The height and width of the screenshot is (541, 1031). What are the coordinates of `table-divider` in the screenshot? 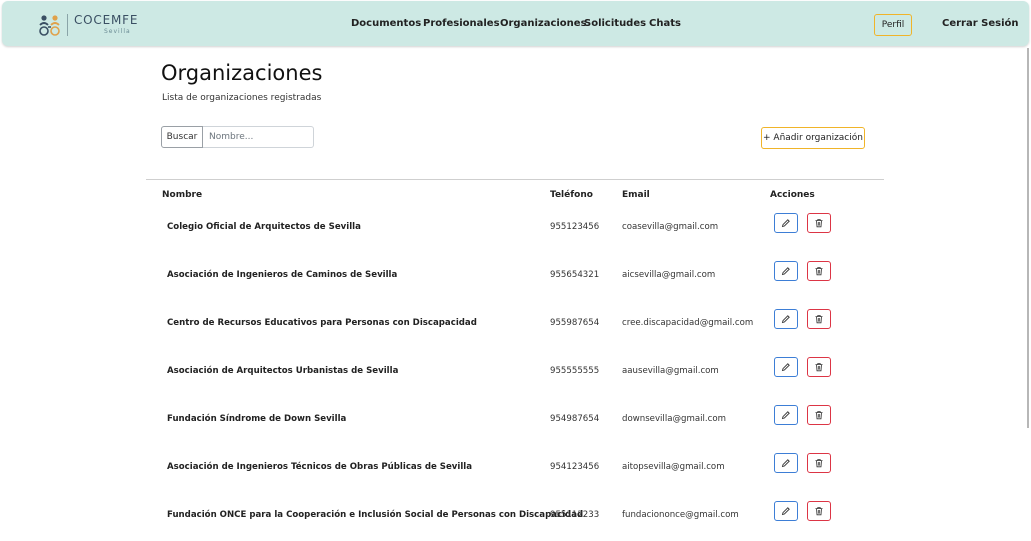 It's located at (515, 179).